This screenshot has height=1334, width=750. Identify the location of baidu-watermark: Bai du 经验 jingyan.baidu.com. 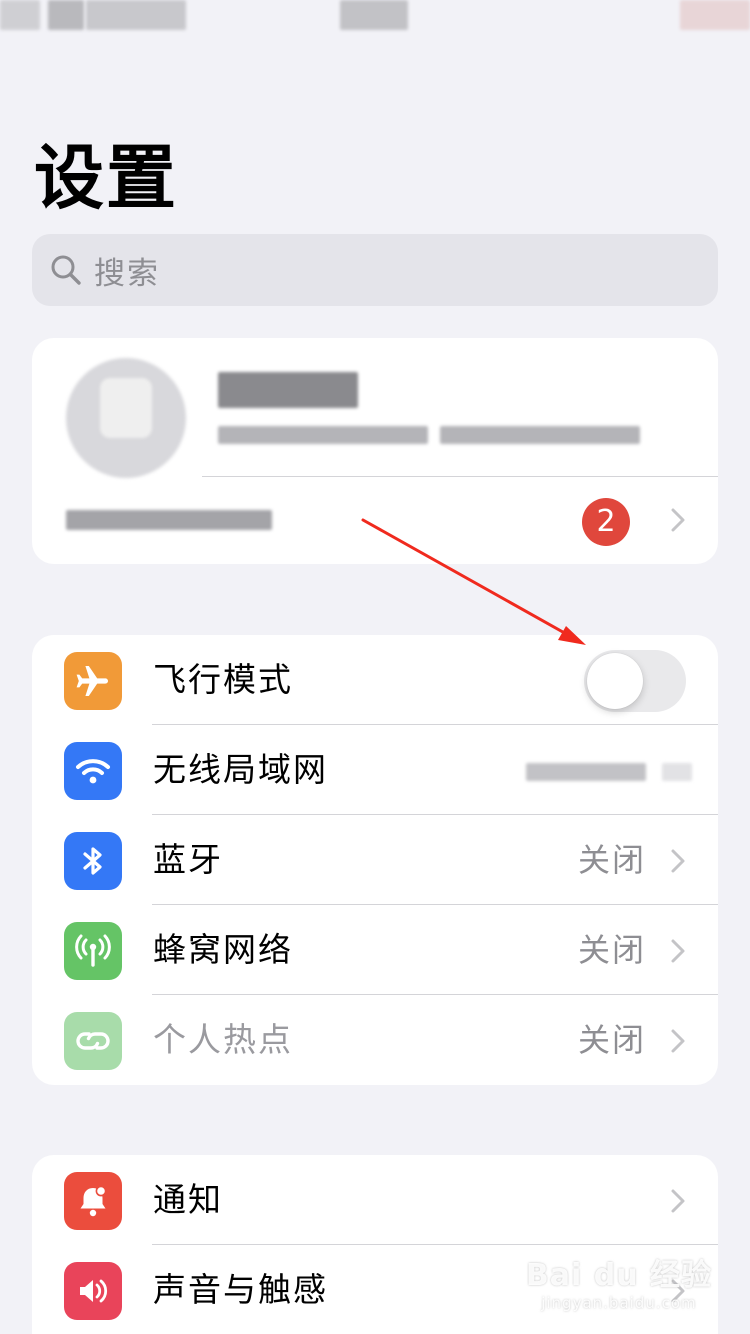
(619, 1281).